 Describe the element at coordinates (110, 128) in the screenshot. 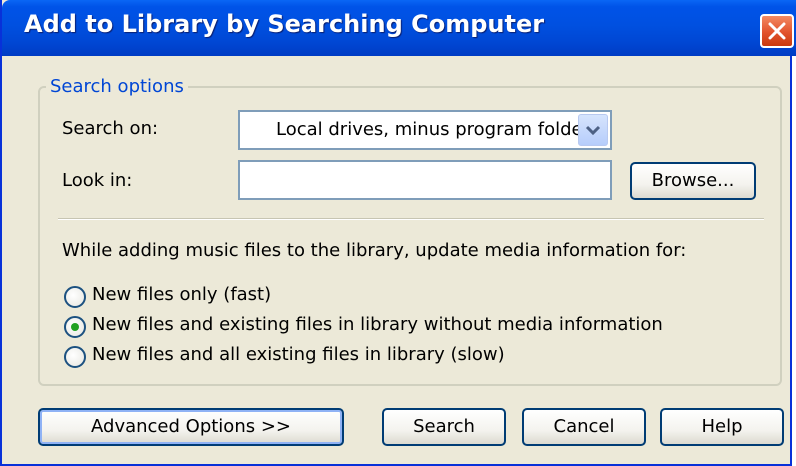

I see `search-on-label: Search on:` at that location.